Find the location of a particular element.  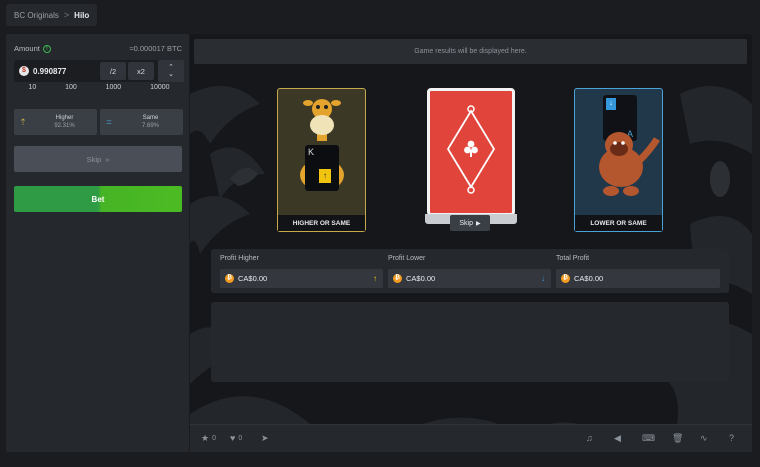

profit-lower-value: CA$0.00 is located at coordinates (421, 278).